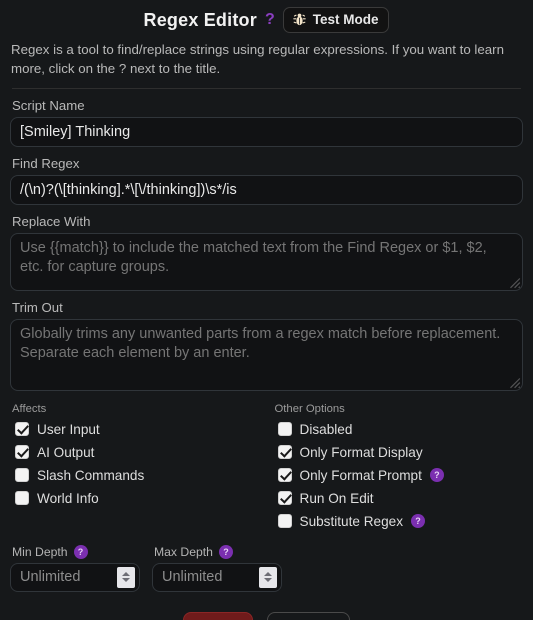 This screenshot has height=620, width=533. I want to click on trim-out-wrapper, so click(266, 354).